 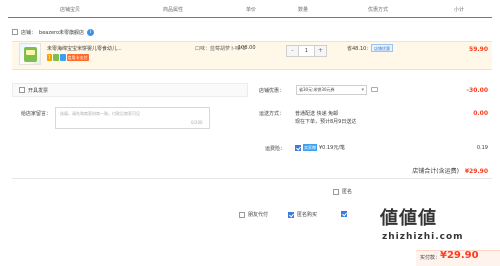 I want to click on extra-option, so click(x=344, y=214).